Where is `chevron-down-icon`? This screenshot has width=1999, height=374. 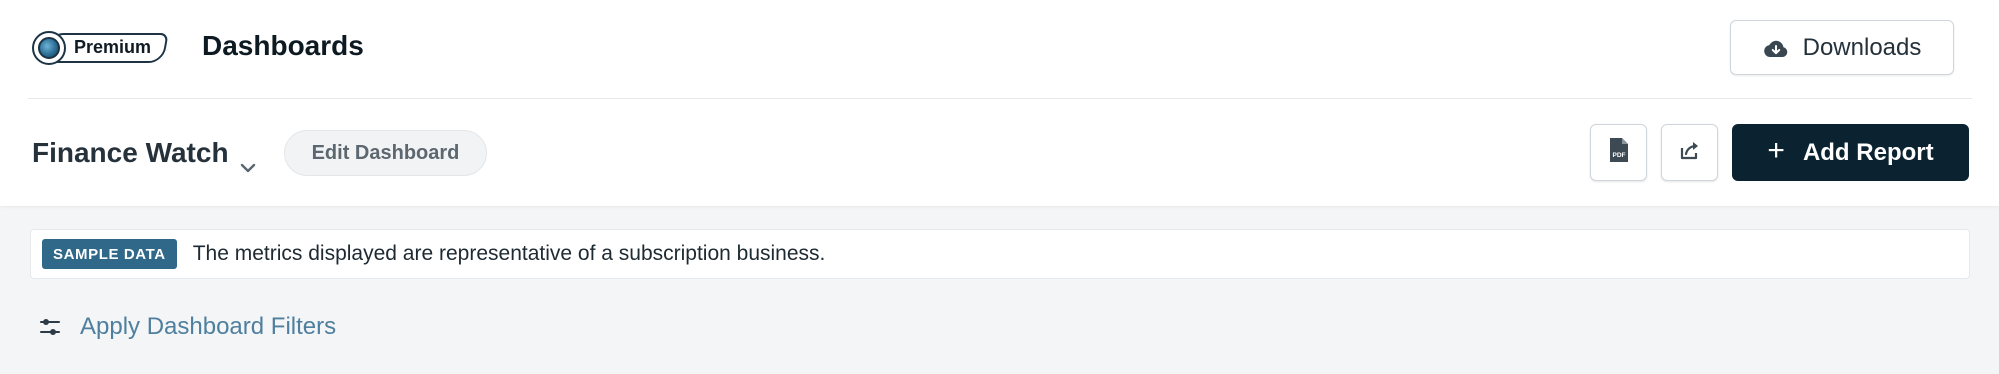 chevron-down-icon is located at coordinates (248, 161).